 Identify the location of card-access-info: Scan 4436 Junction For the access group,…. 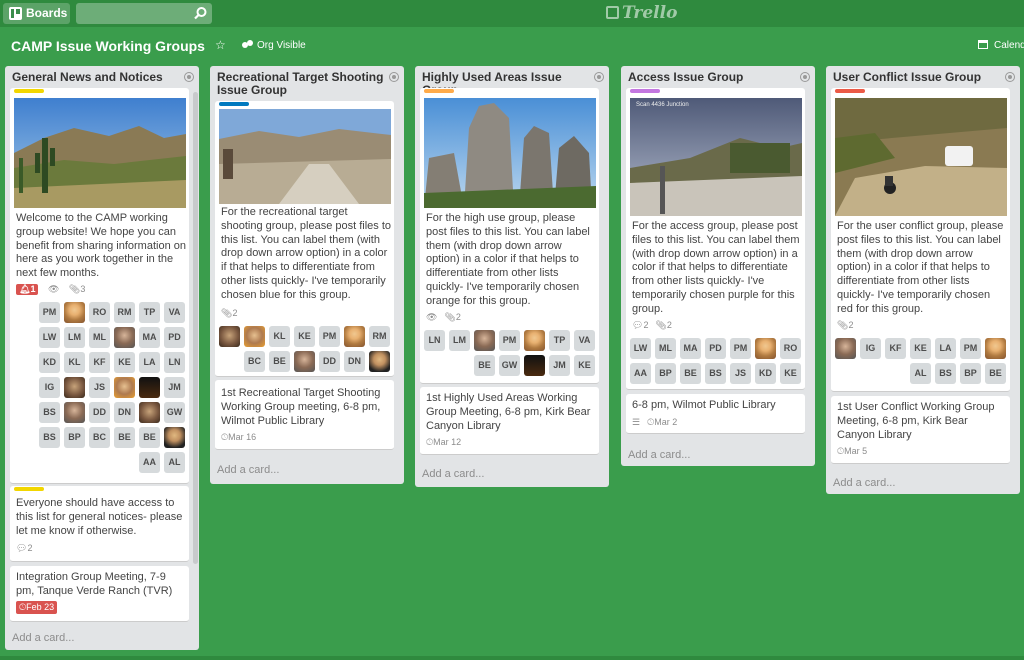
(715, 239).